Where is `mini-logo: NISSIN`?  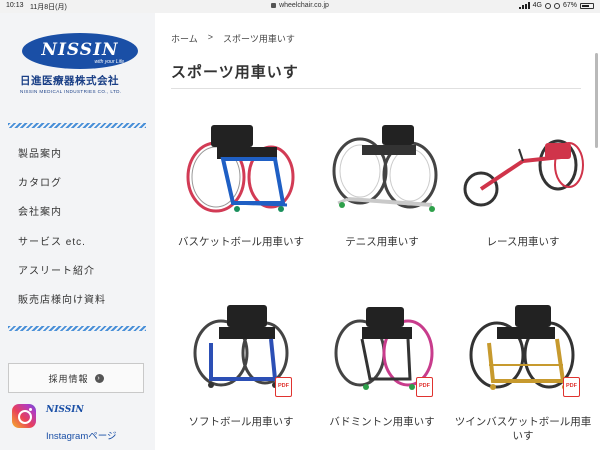
mini-logo: NISSIN is located at coordinates (65, 410).